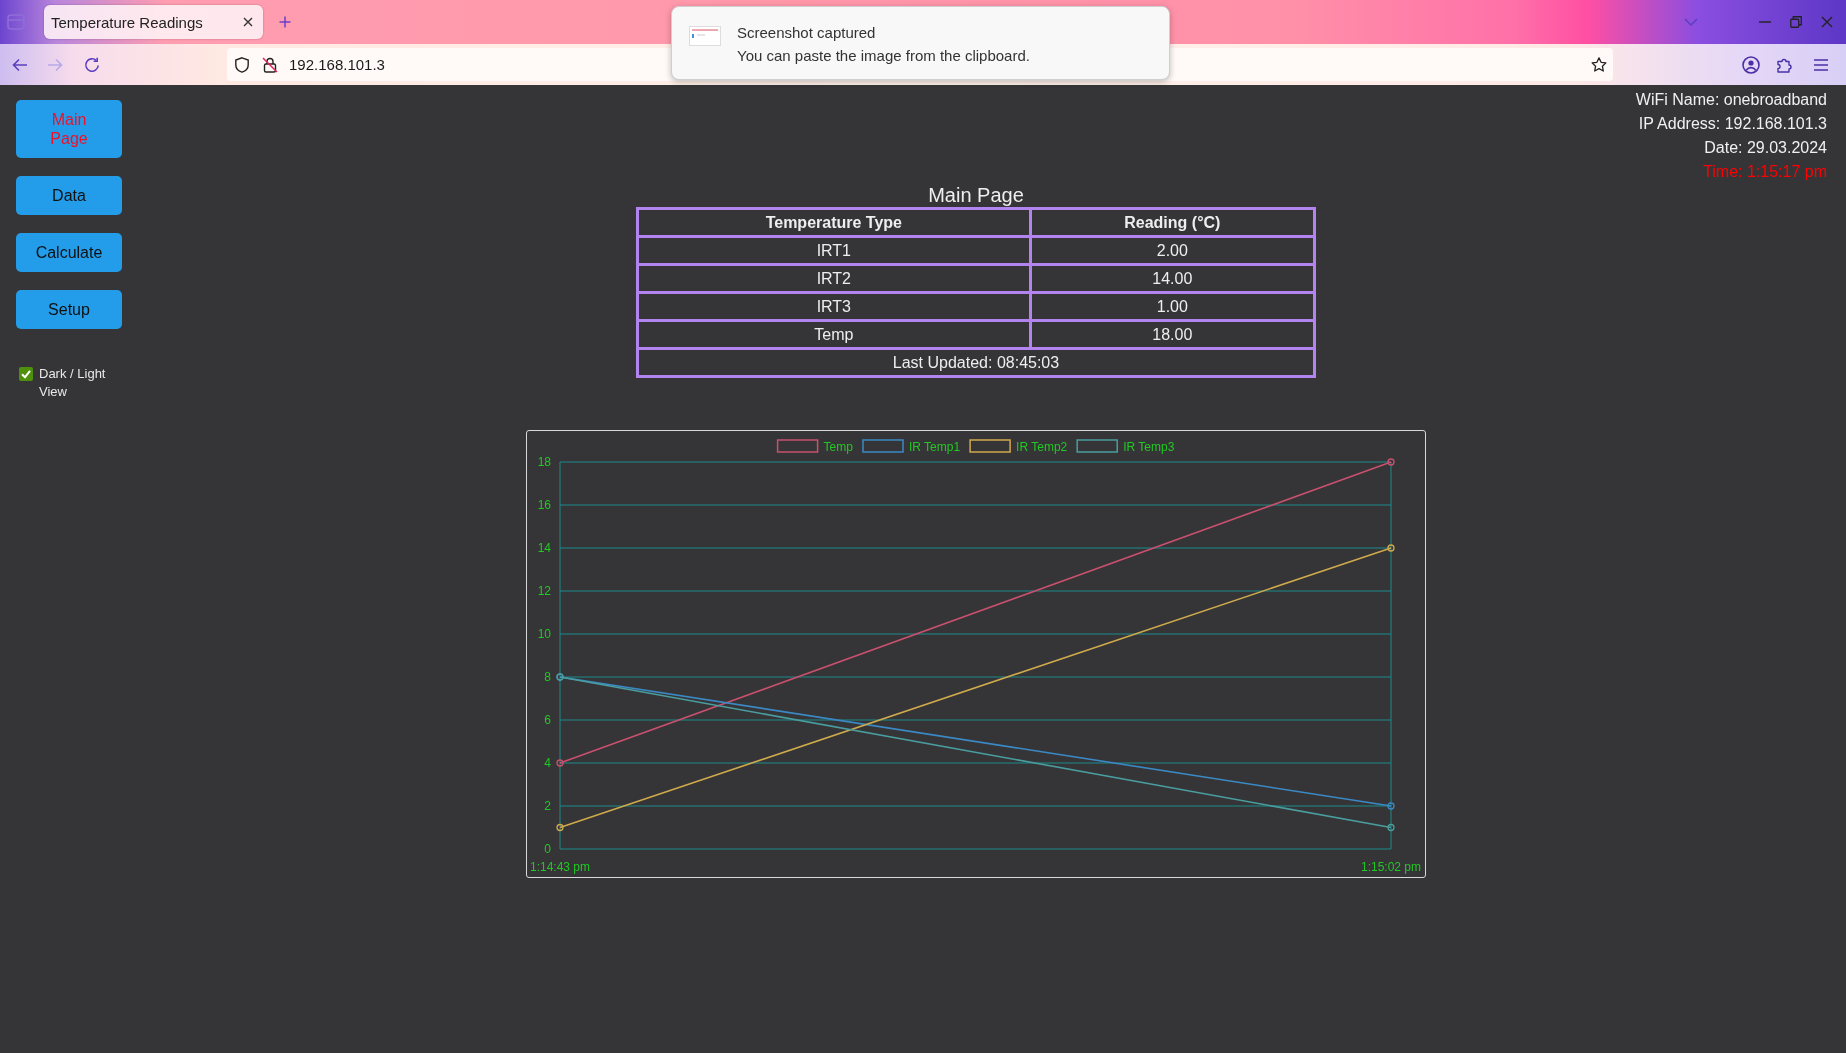 This screenshot has width=1846, height=1053. Describe the element at coordinates (73, 383) in the screenshot. I see `toggle-label: Dark / Light View` at that location.